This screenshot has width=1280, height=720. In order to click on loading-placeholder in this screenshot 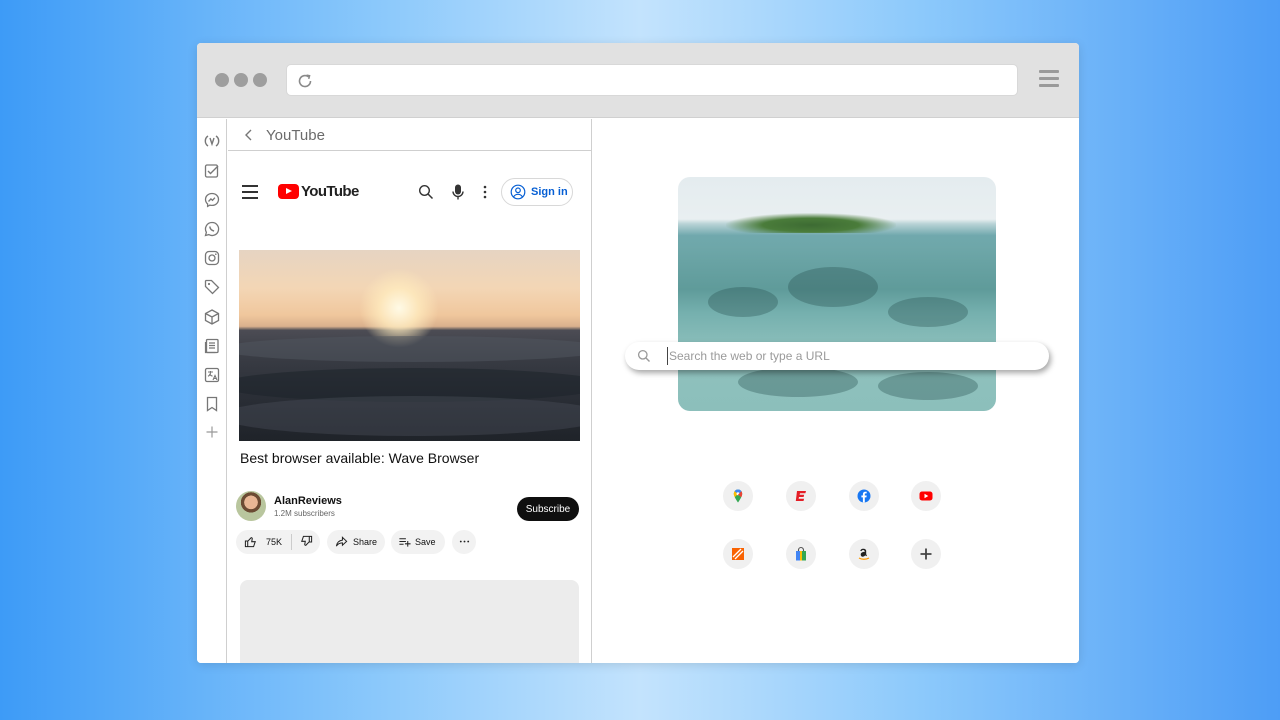, I will do `click(409, 621)`.